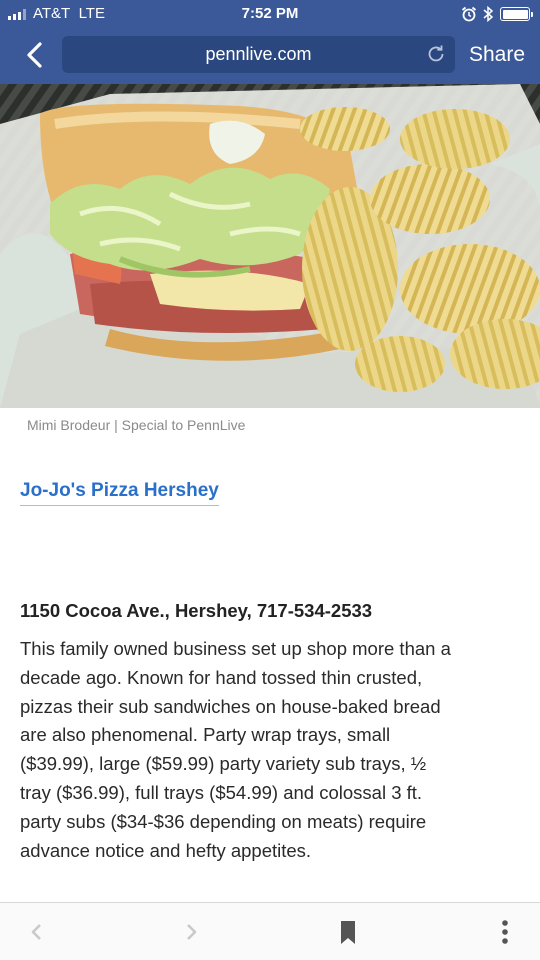 This screenshot has height=960, width=540. What do you see at coordinates (191, 932) in the screenshot?
I see `nav-forward-icon` at bounding box center [191, 932].